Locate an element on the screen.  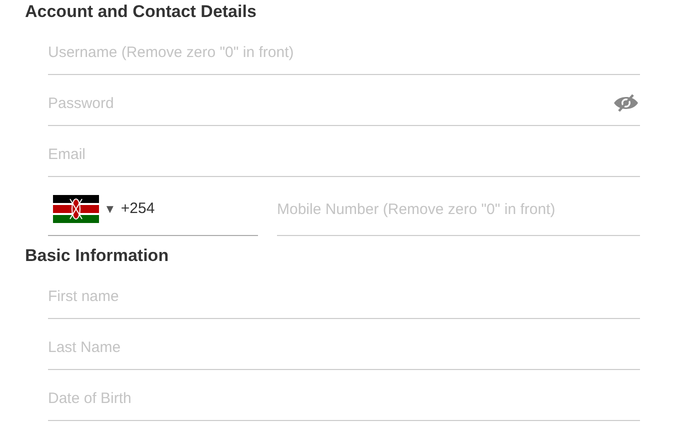
caret-icon: ▼ is located at coordinates (110, 209).